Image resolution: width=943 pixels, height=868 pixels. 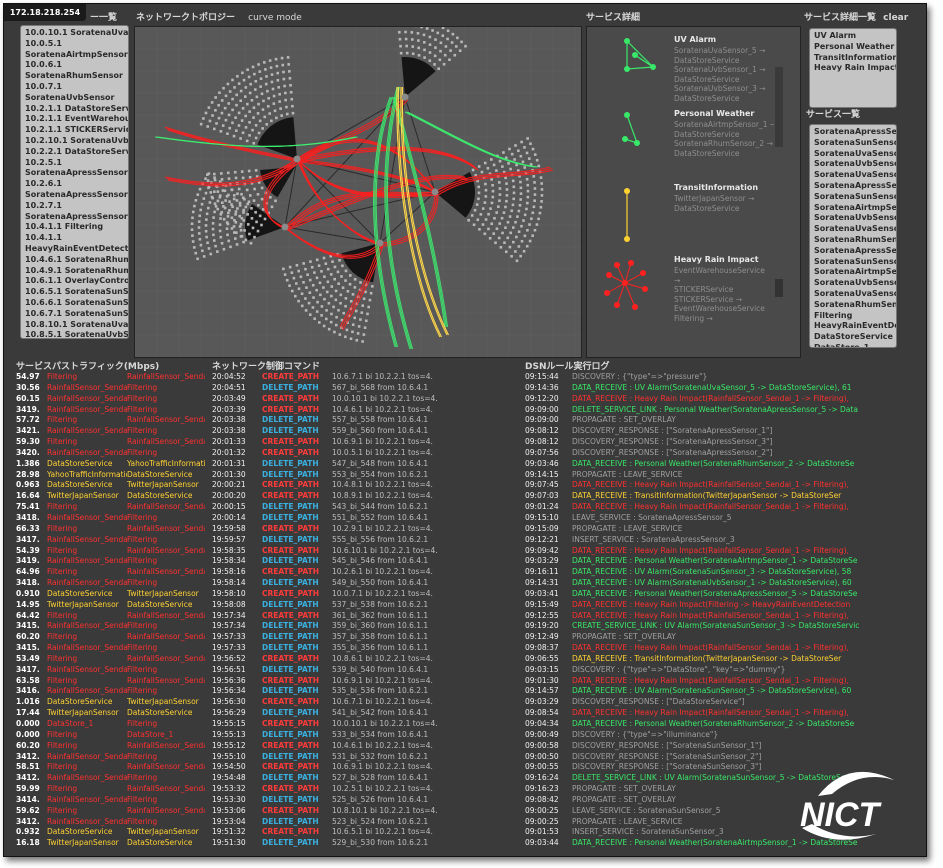 What do you see at coordinates (28, 604) in the screenshot?
I see `traffic-rate: 14.95` at bounding box center [28, 604].